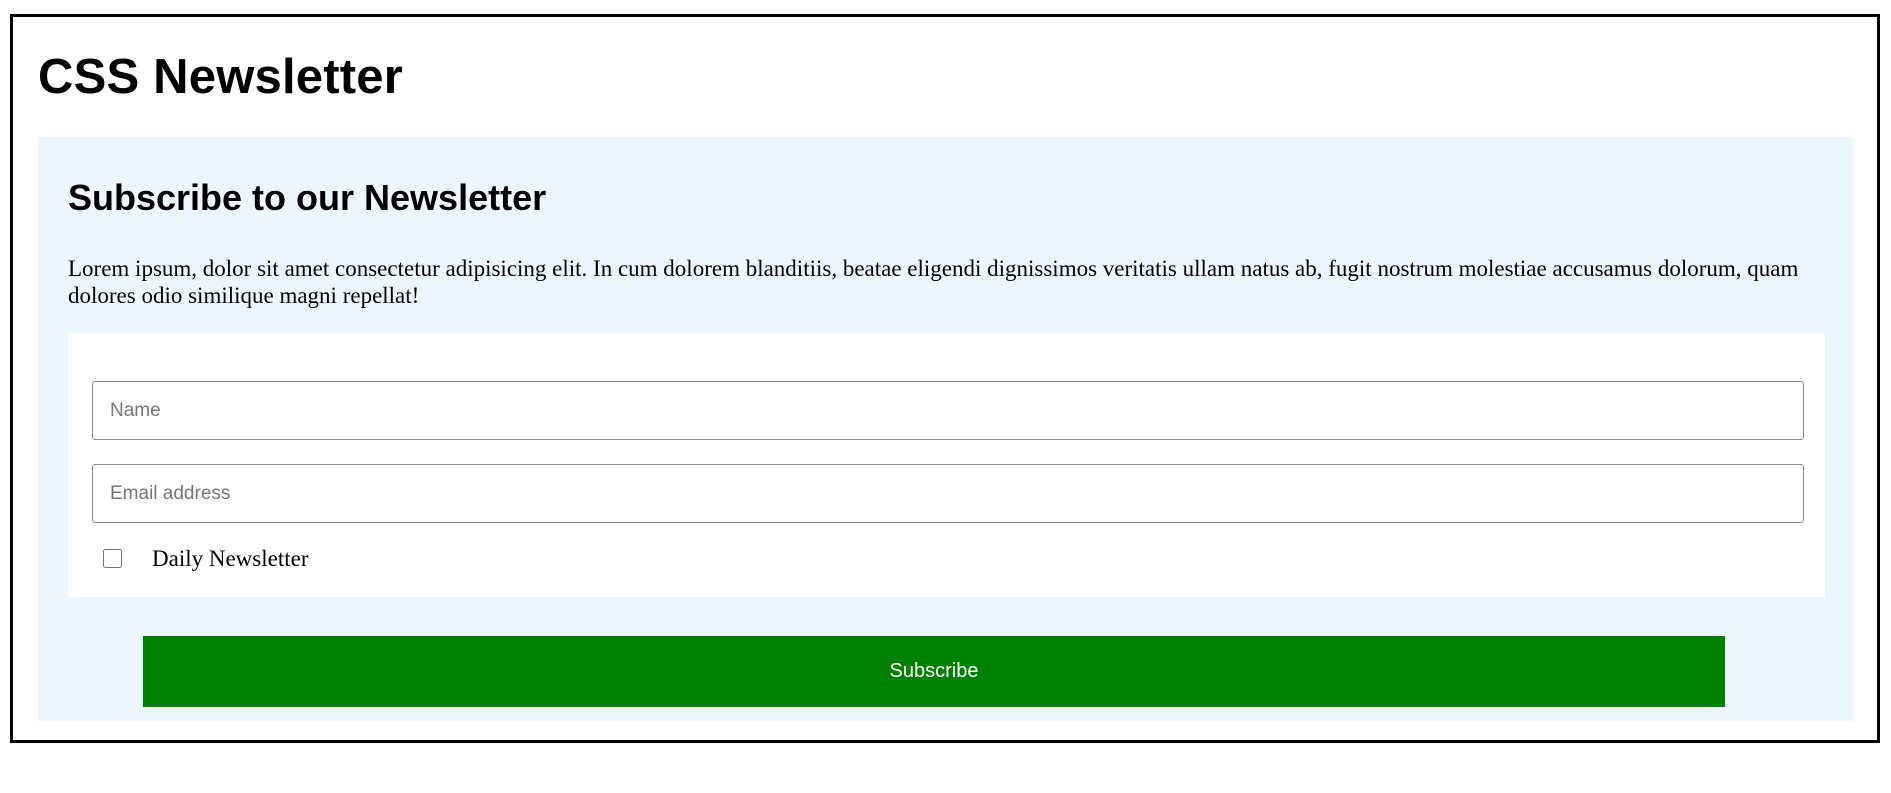 The image size is (1891, 793). What do you see at coordinates (220, 77) in the screenshot?
I see `site-title: CSS Newsletter` at bounding box center [220, 77].